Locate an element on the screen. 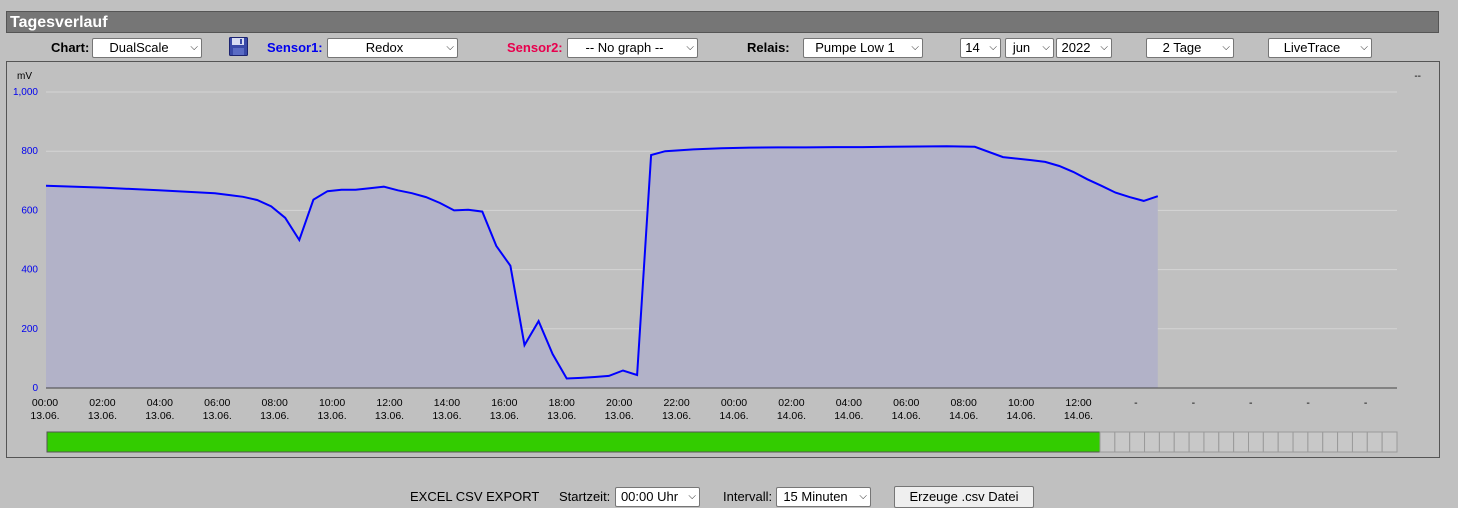 This screenshot has width=1458, height=508. sensor2-label: Sensor2: is located at coordinates (535, 47).